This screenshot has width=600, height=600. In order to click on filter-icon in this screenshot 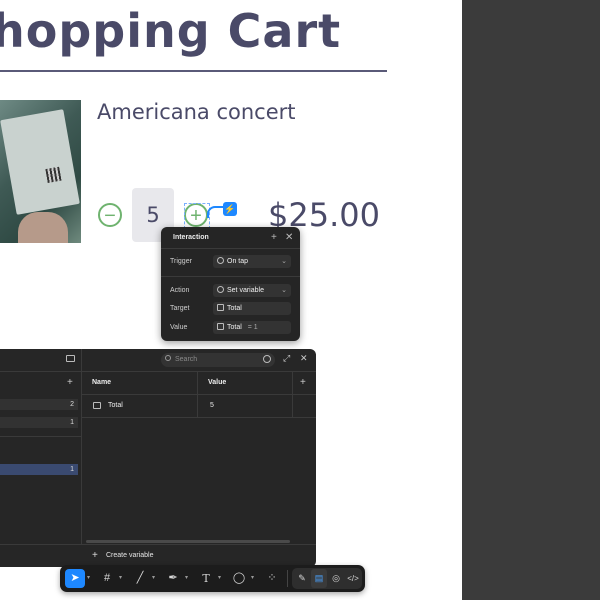, I will do `click(267, 359)`.